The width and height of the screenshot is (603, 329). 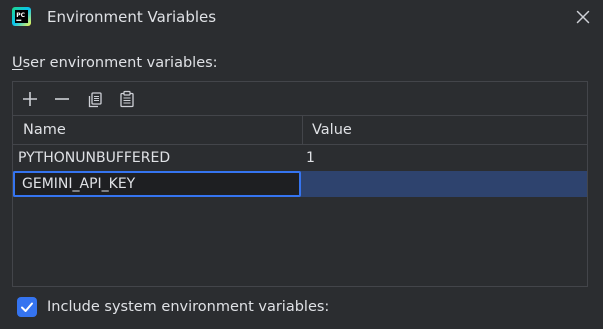 What do you see at coordinates (44, 130) in the screenshot?
I see `column-header-name: Name` at bounding box center [44, 130].